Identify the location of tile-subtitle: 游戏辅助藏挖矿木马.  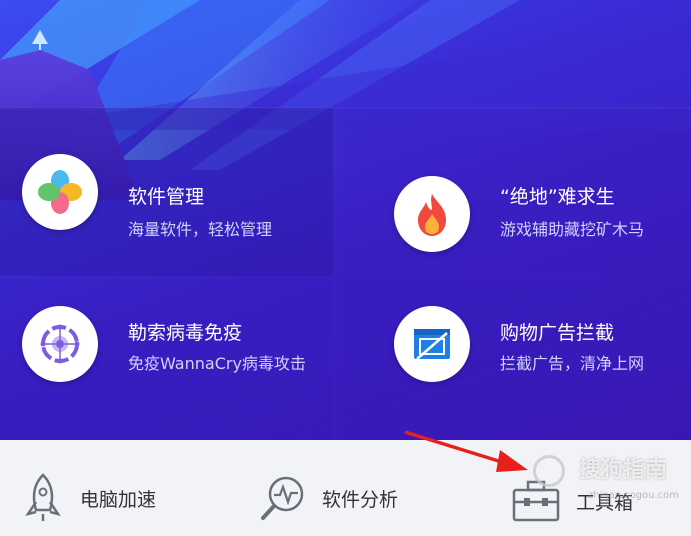
(572, 229).